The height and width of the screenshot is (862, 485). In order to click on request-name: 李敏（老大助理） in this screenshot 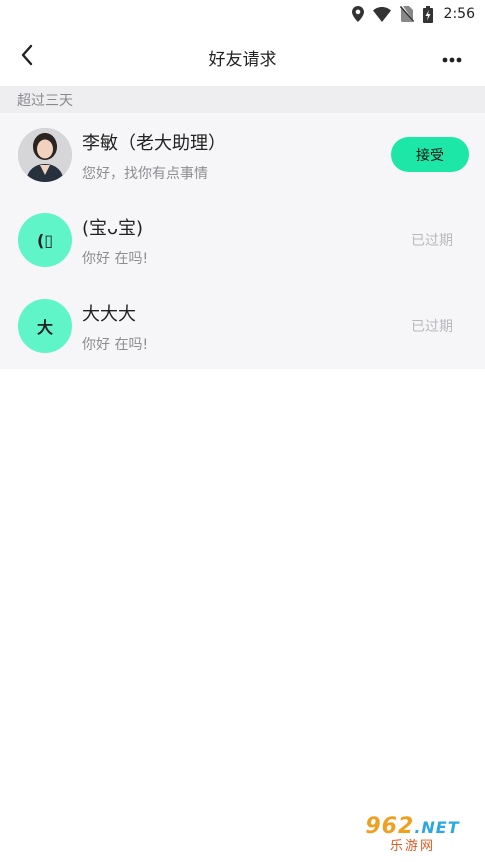, I will do `click(154, 143)`.